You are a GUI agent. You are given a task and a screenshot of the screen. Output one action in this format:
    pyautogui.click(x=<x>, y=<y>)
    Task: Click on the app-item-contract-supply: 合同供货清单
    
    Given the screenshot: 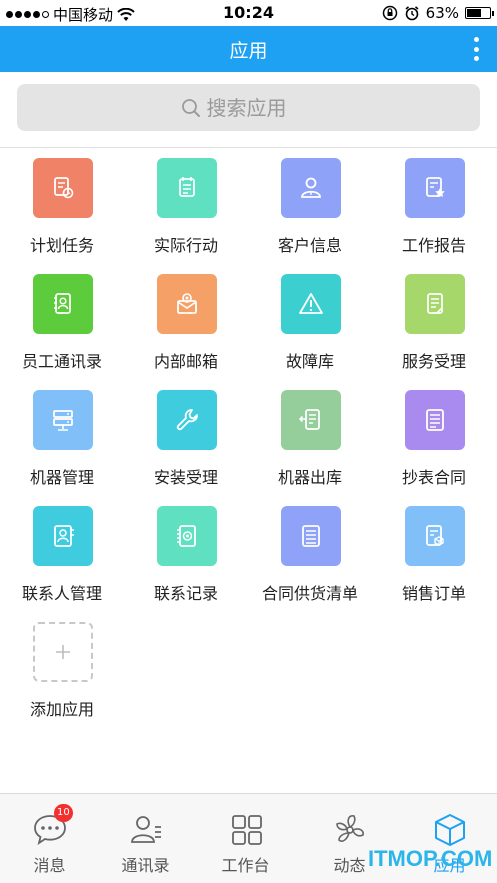 What is the action you would take?
    pyautogui.click(x=310, y=556)
    